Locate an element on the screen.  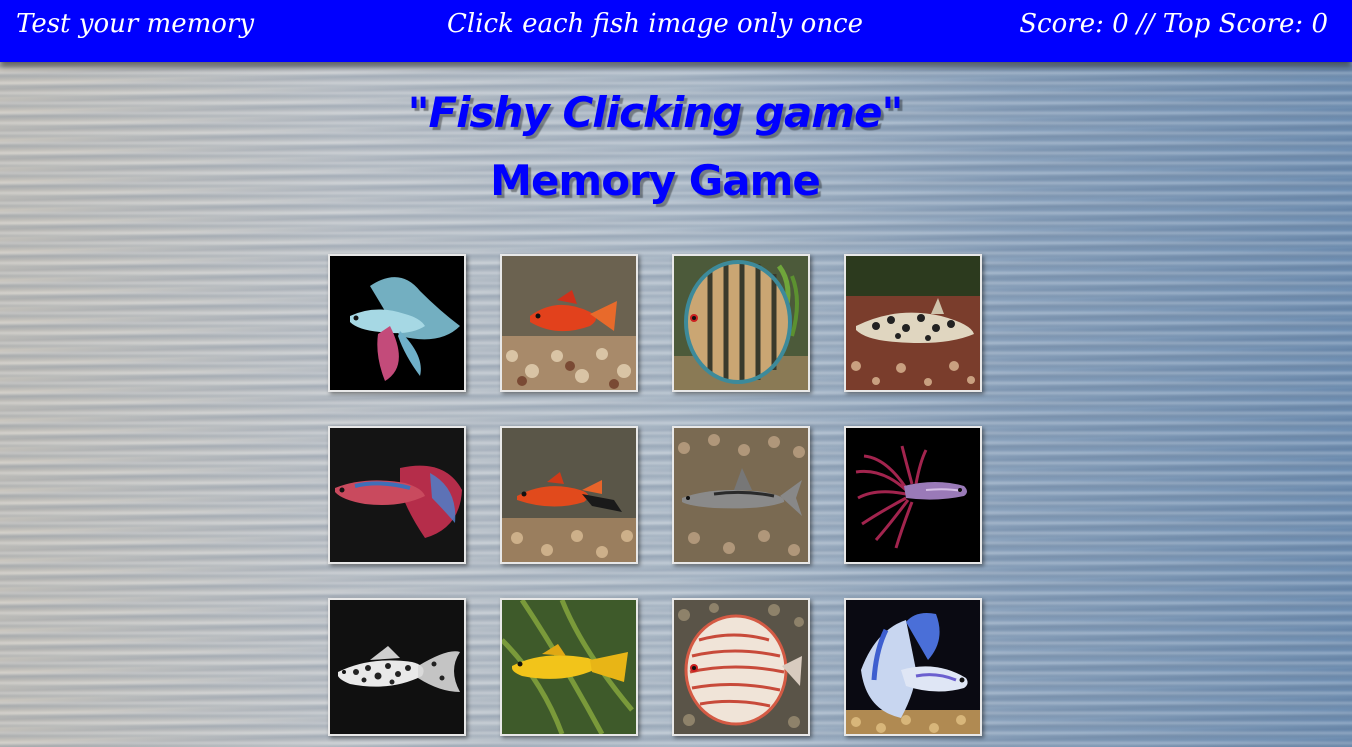
betta-blue-white-image is located at coordinates (913, 667).